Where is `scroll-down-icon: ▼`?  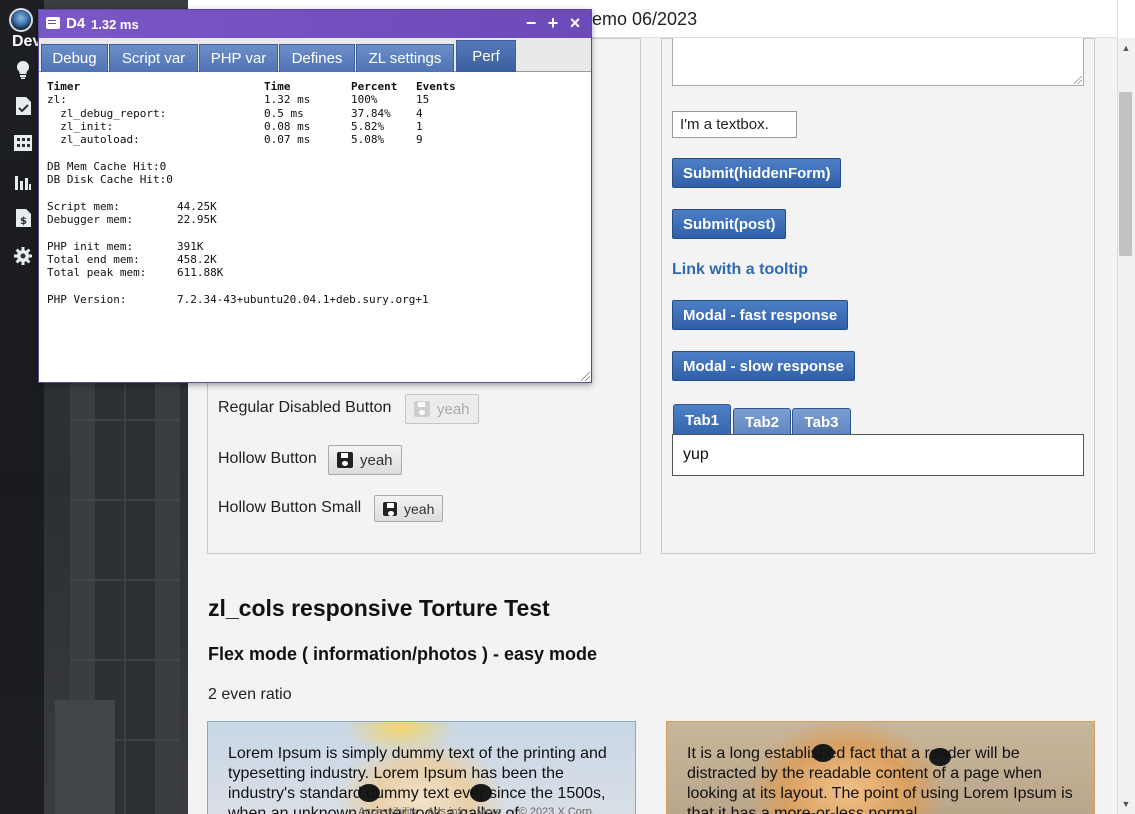
scroll-down-icon: ▼ is located at coordinates (1126, 804).